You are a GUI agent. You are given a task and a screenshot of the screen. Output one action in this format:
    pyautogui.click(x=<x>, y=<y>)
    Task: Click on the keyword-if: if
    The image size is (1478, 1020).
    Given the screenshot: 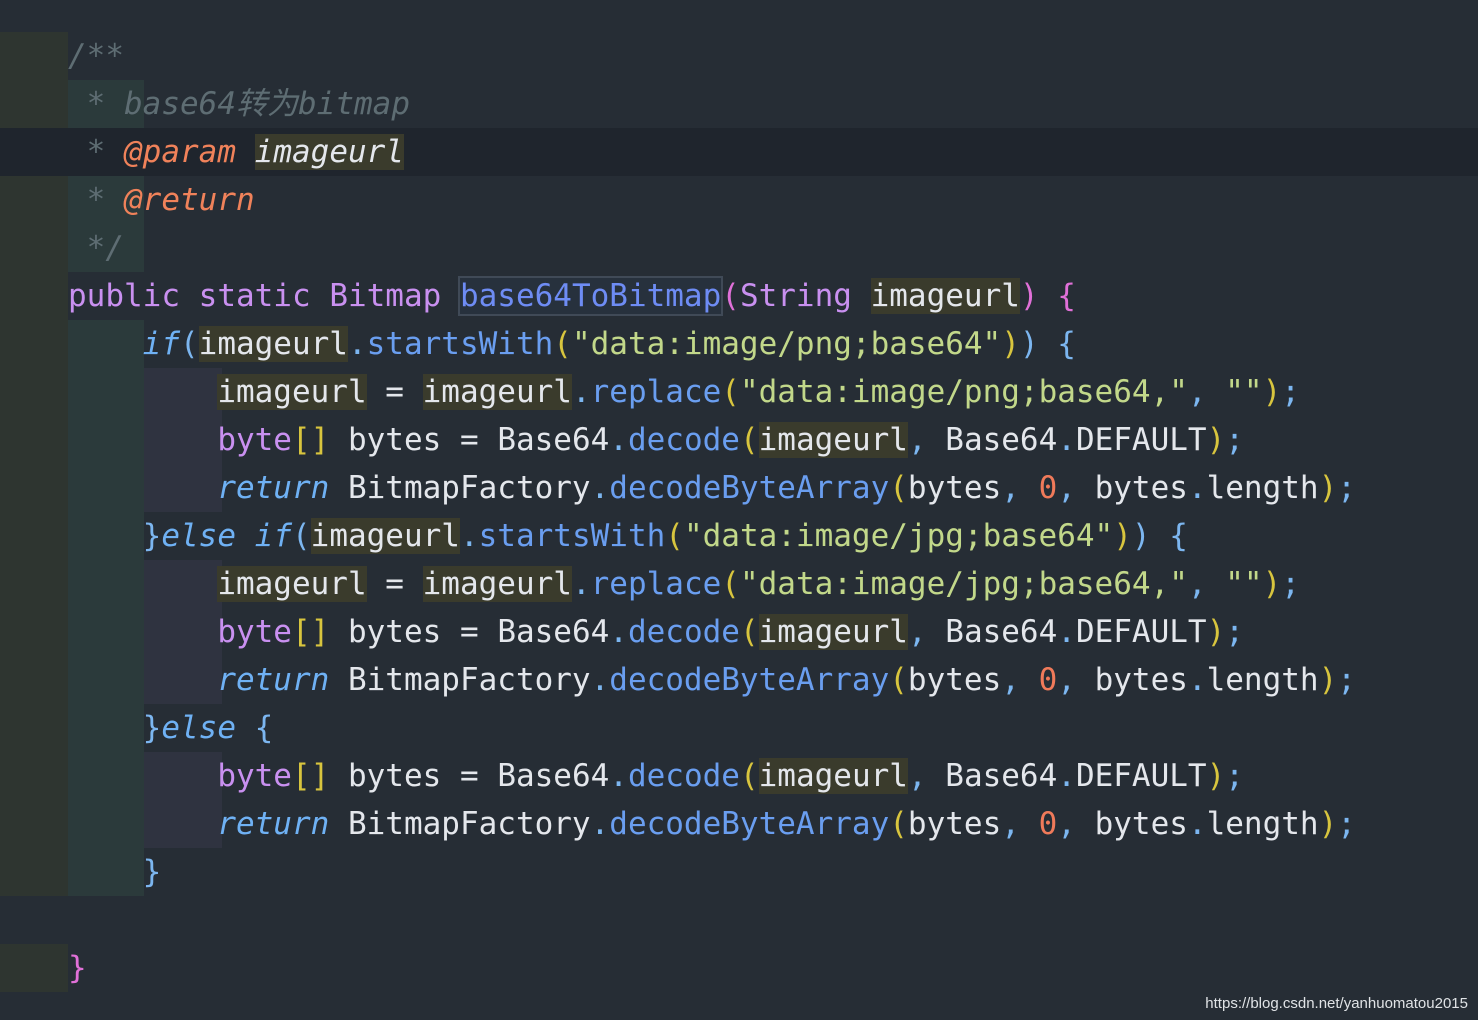 What is the action you would take?
    pyautogui.click(x=273, y=536)
    